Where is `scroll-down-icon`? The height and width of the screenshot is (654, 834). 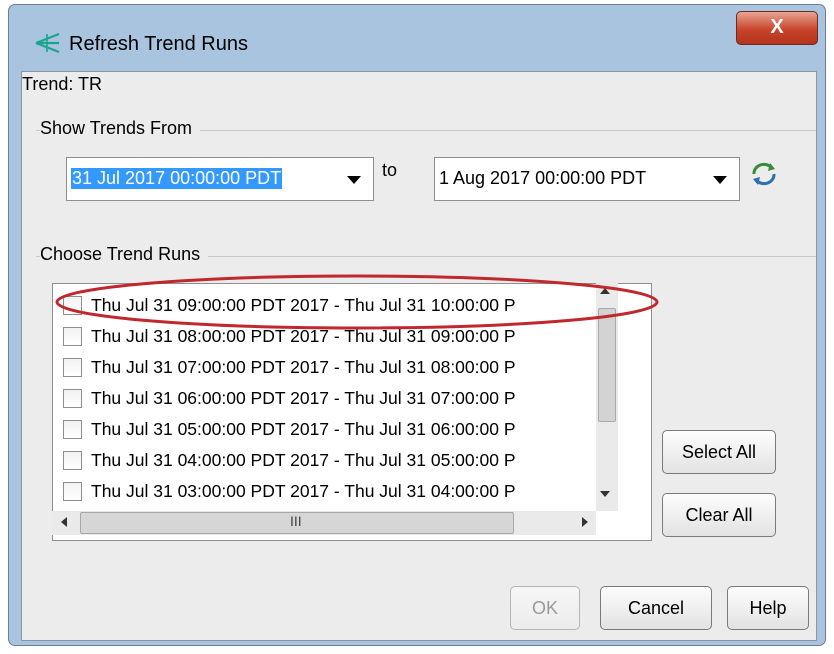 scroll-down-icon is located at coordinates (605, 494).